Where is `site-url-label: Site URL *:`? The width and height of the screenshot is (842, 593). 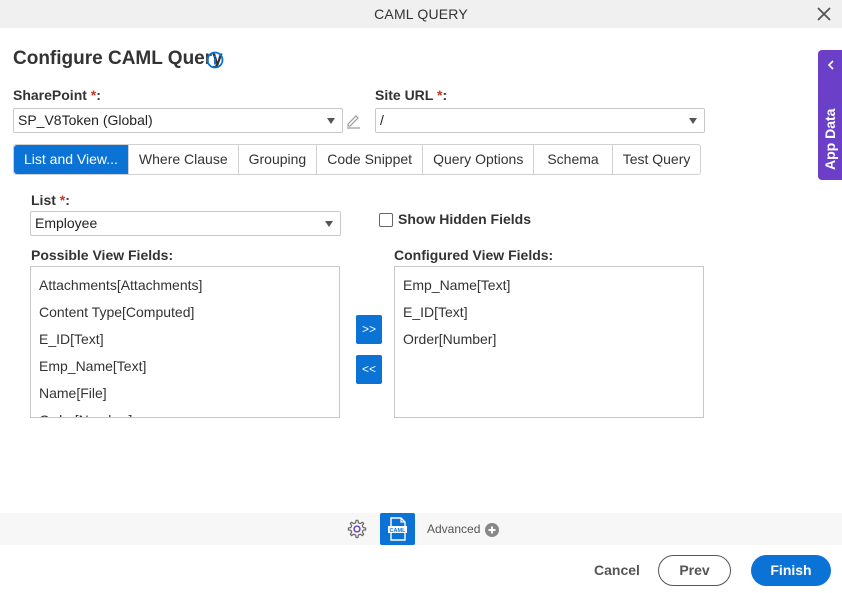
site-url-label: Site URL *: is located at coordinates (411, 95).